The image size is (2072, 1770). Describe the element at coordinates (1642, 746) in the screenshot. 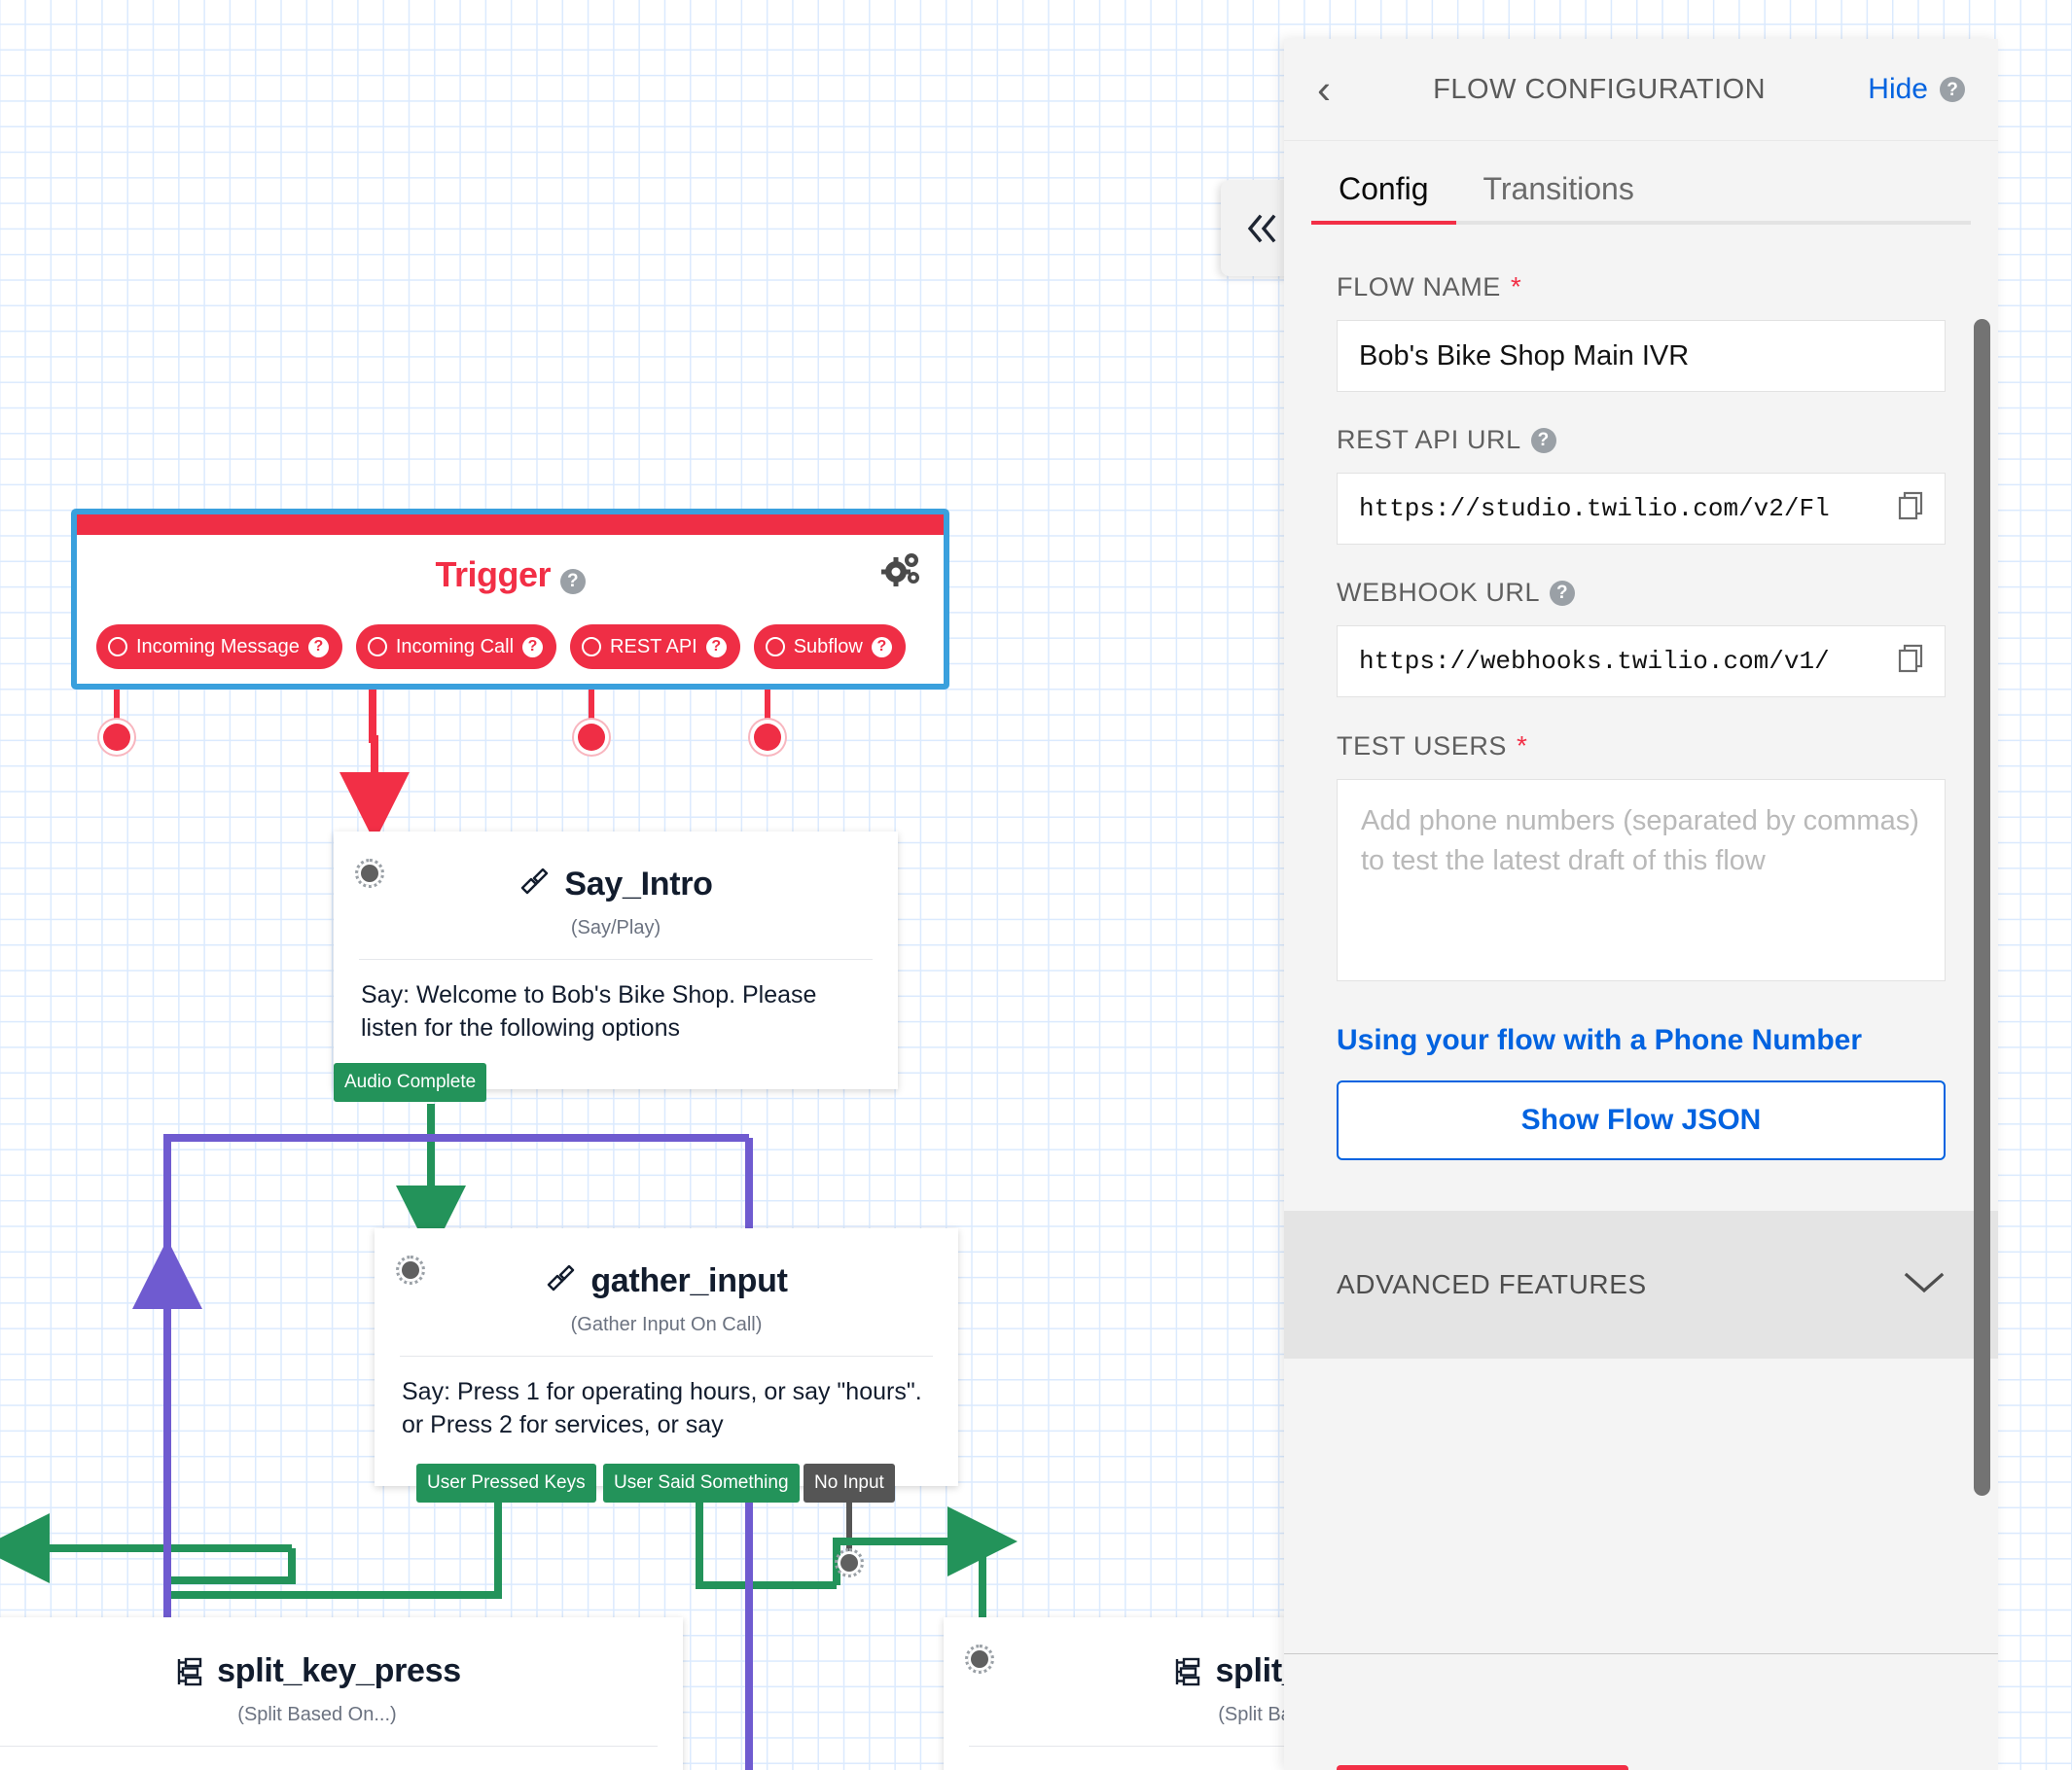

I see `test-users-label: TEST USERS *` at that location.